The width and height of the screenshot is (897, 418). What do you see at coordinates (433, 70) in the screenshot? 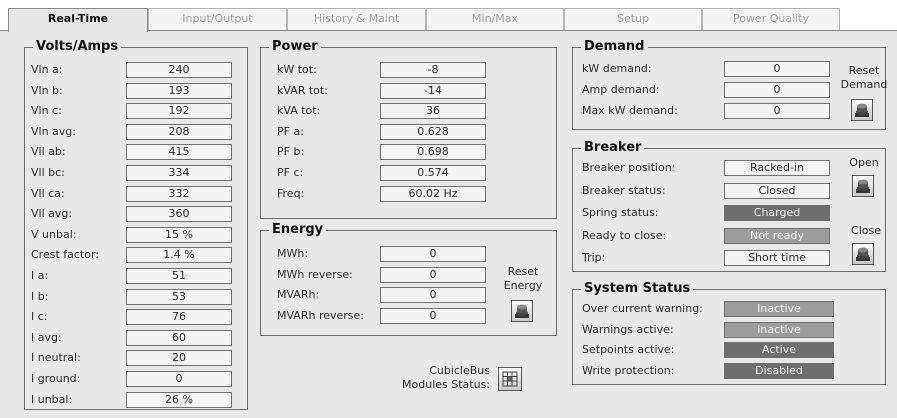
I see `power-row-value: -8` at bounding box center [433, 70].